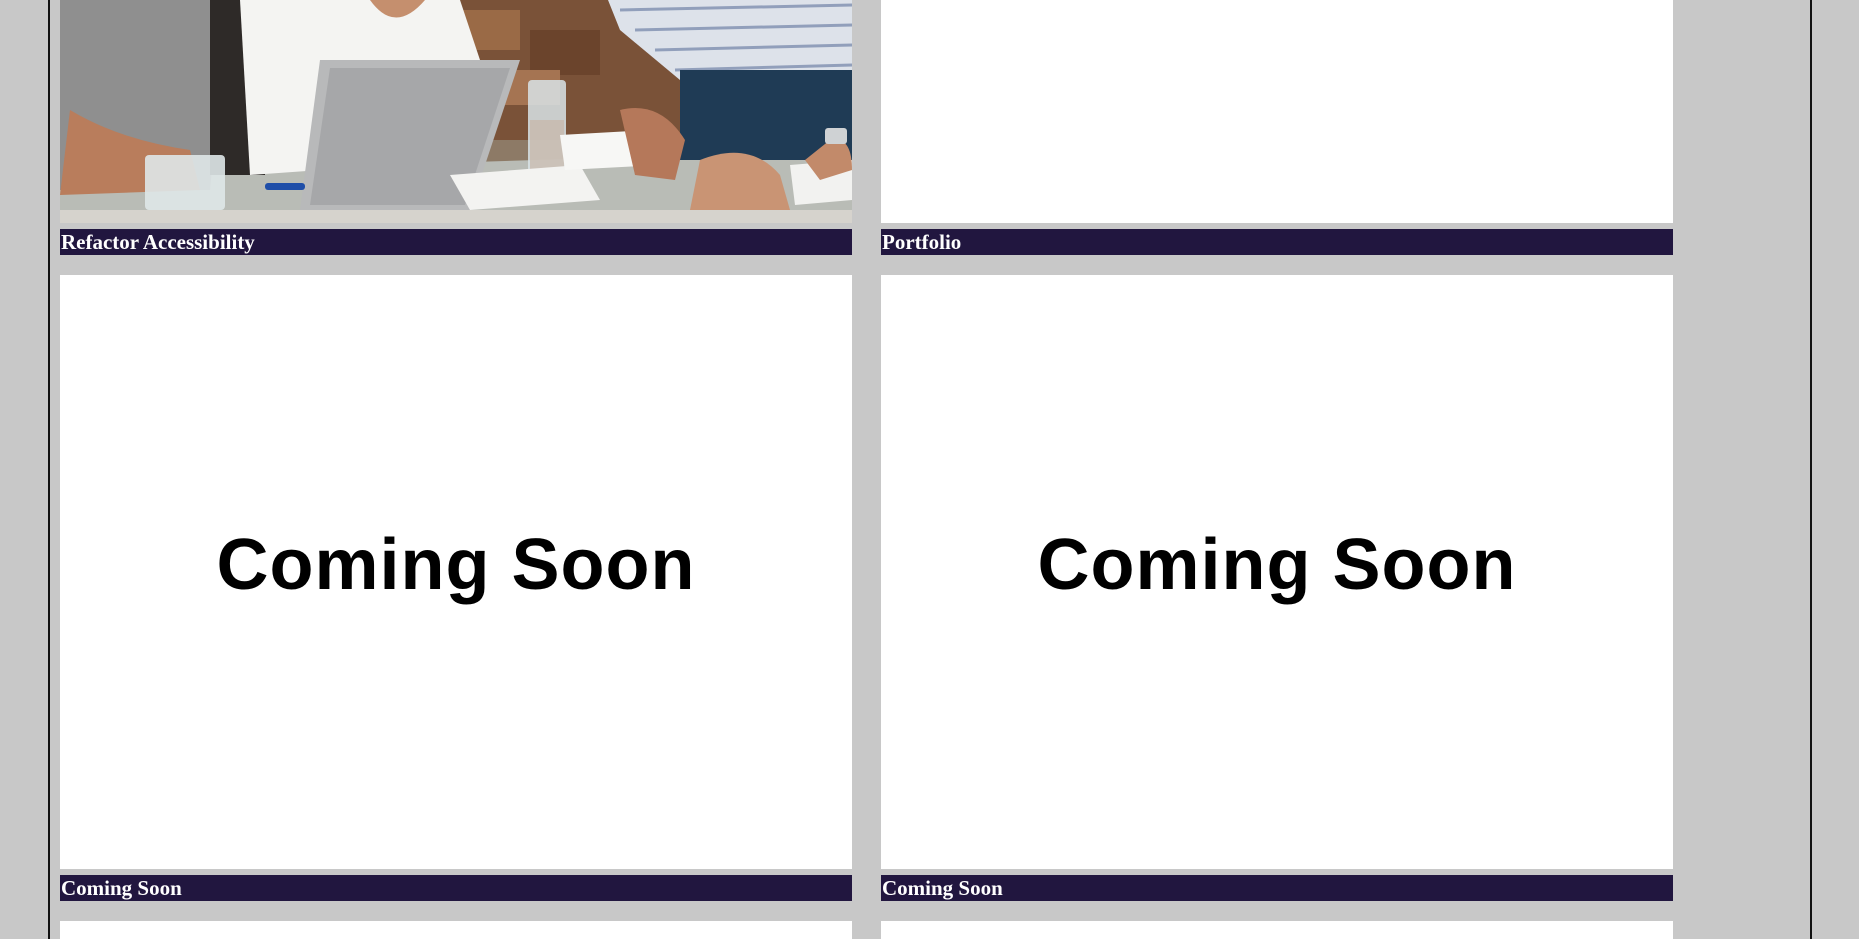 The width and height of the screenshot is (1859, 939). Describe the element at coordinates (1277, 242) in the screenshot. I see `card-caption-portfolio: Portfolio` at that location.